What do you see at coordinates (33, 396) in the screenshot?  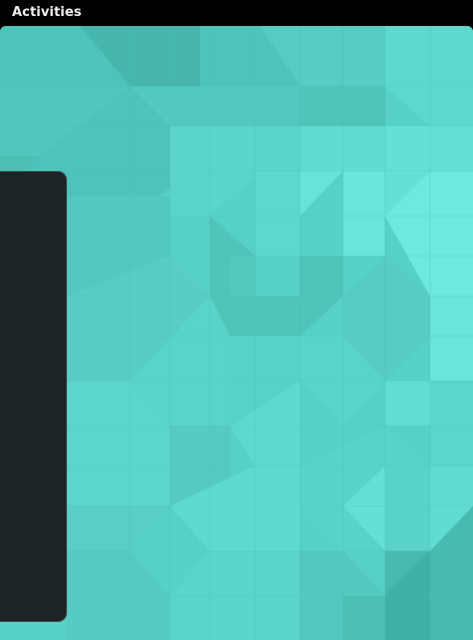 I see `dash` at bounding box center [33, 396].